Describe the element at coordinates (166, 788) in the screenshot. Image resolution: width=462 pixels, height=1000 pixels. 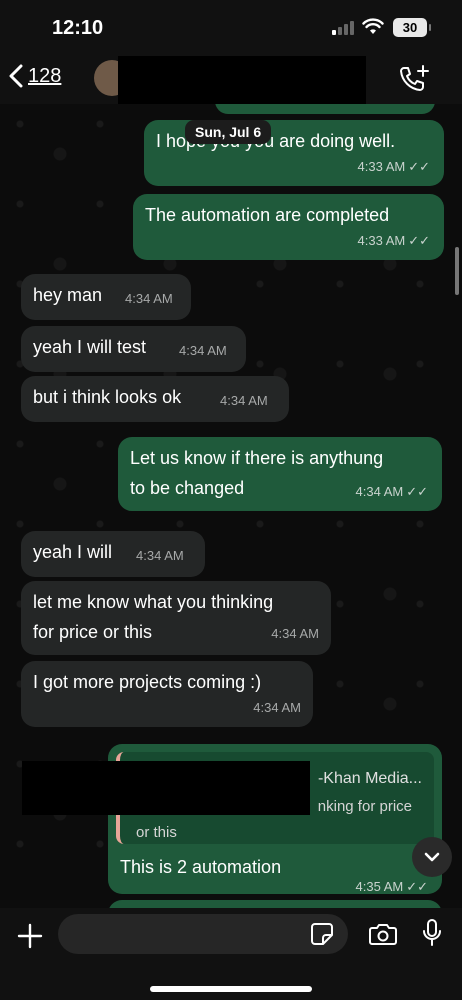
I see `redacted-content` at that location.